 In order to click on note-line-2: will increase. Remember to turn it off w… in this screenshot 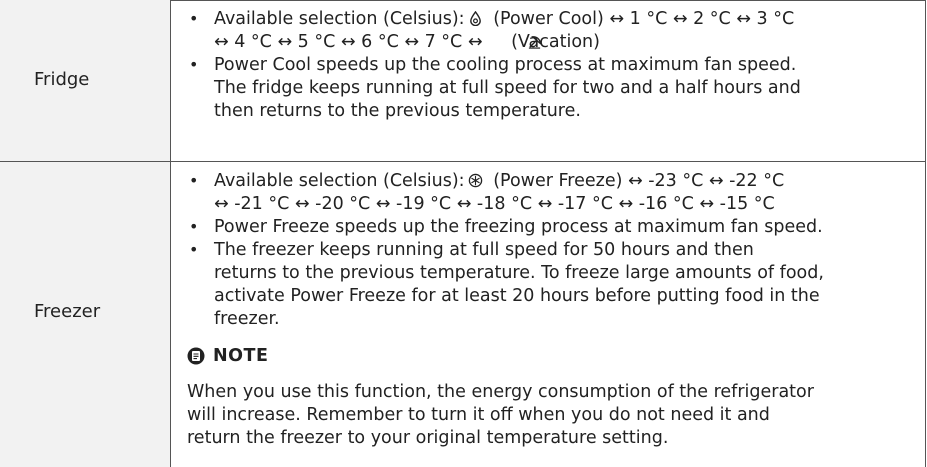, I will do `click(478, 415)`.